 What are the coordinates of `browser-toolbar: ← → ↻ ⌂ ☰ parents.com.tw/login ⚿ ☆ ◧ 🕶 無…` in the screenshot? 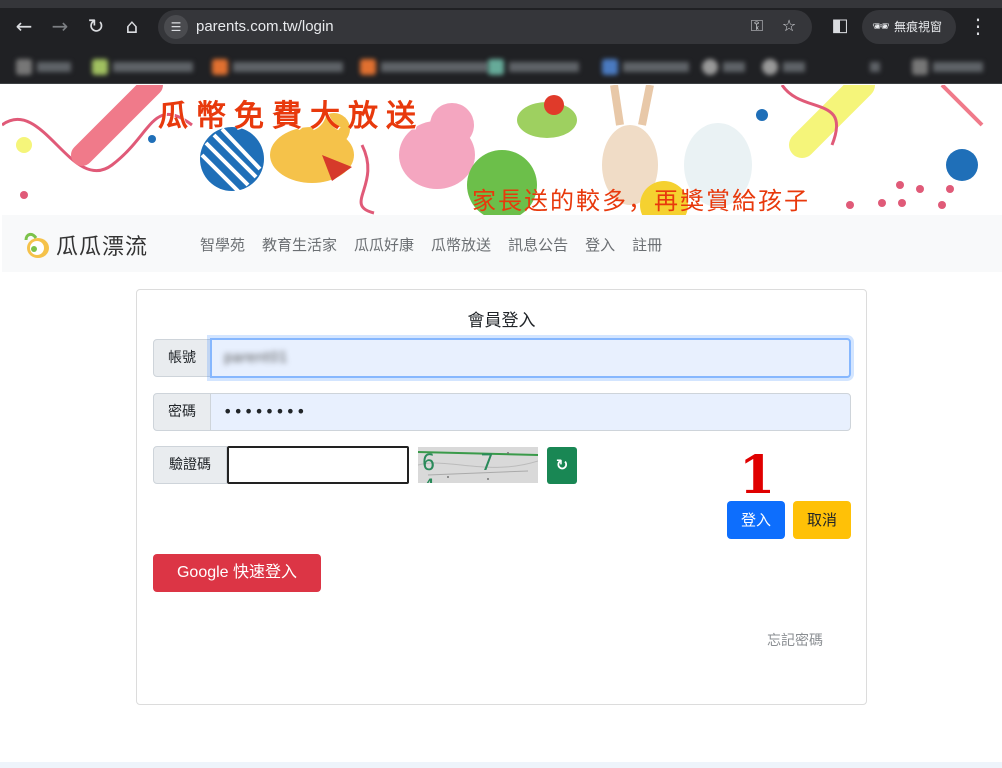 It's located at (501, 25).